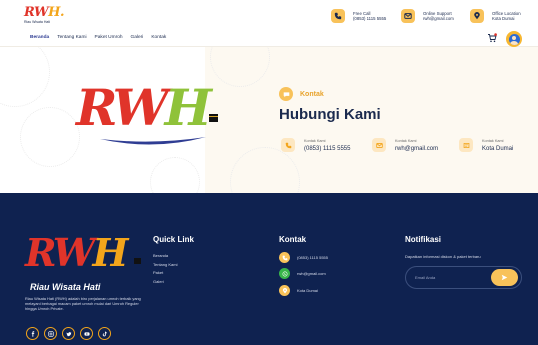 The width and height of the screenshot is (538, 345). Describe the element at coordinates (486, 145) in the screenshot. I see `hero-info-location: Kontak Kami Kota Dumai` at that location.